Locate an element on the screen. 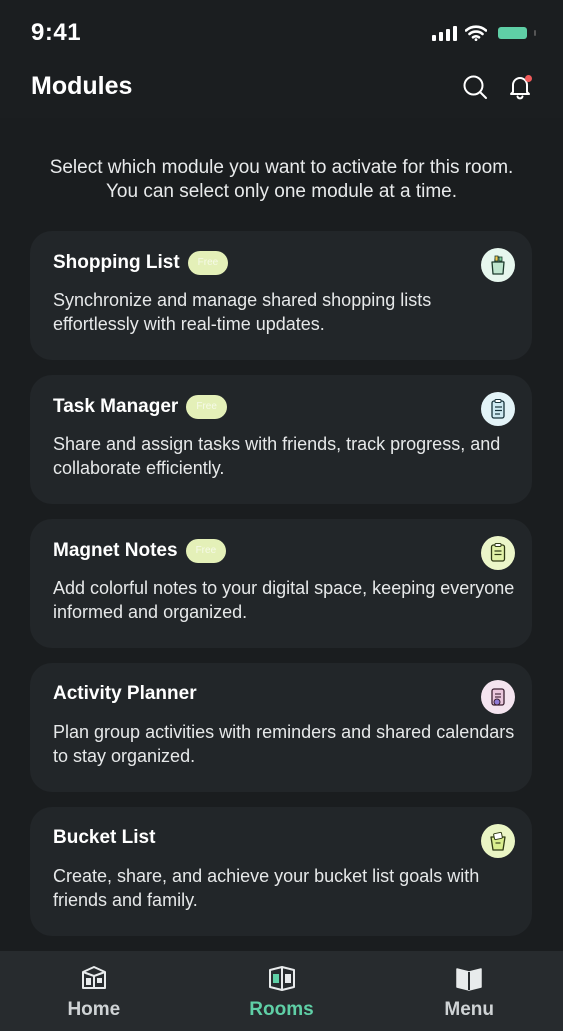 The height and width of the screenshot is (1031, 563). note-icon is located at coordinates (498, 553).